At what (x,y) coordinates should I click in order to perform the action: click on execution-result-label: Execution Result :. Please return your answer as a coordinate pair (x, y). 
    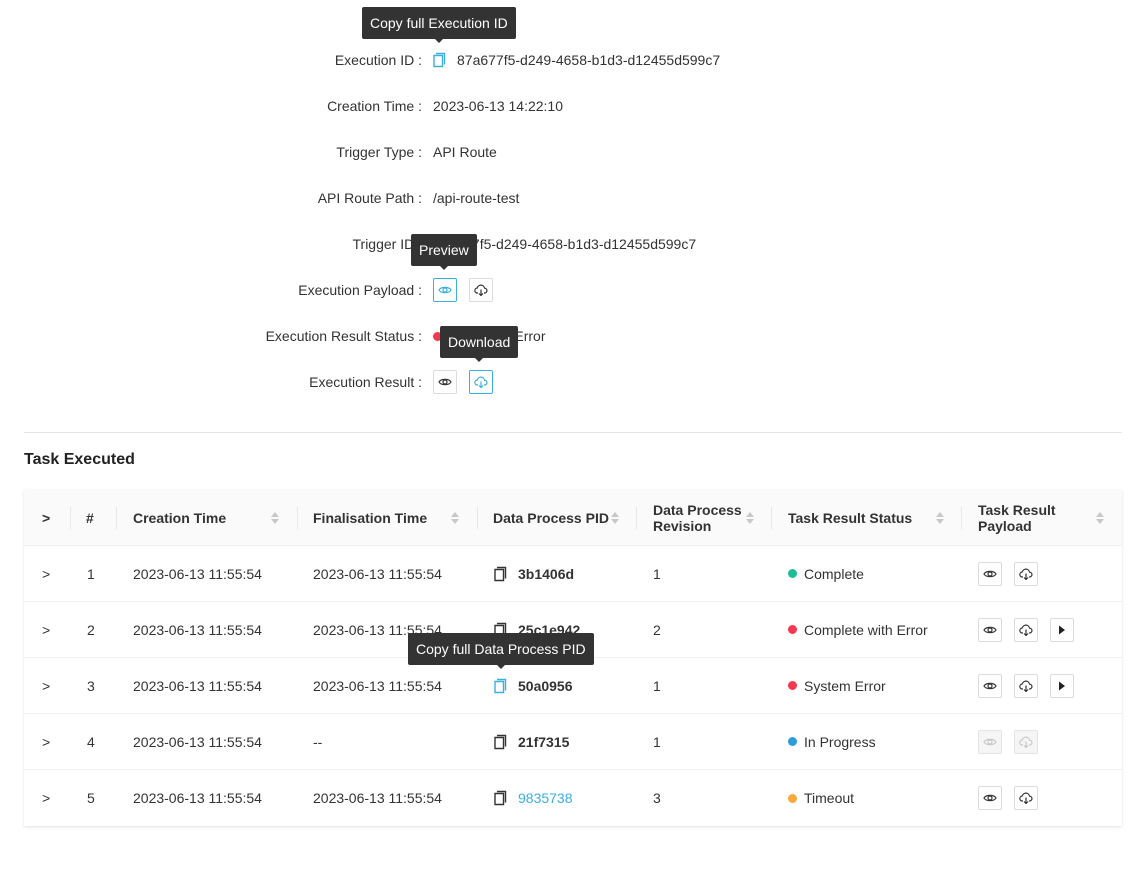
    Looking at the image, I should click on (365, 382).